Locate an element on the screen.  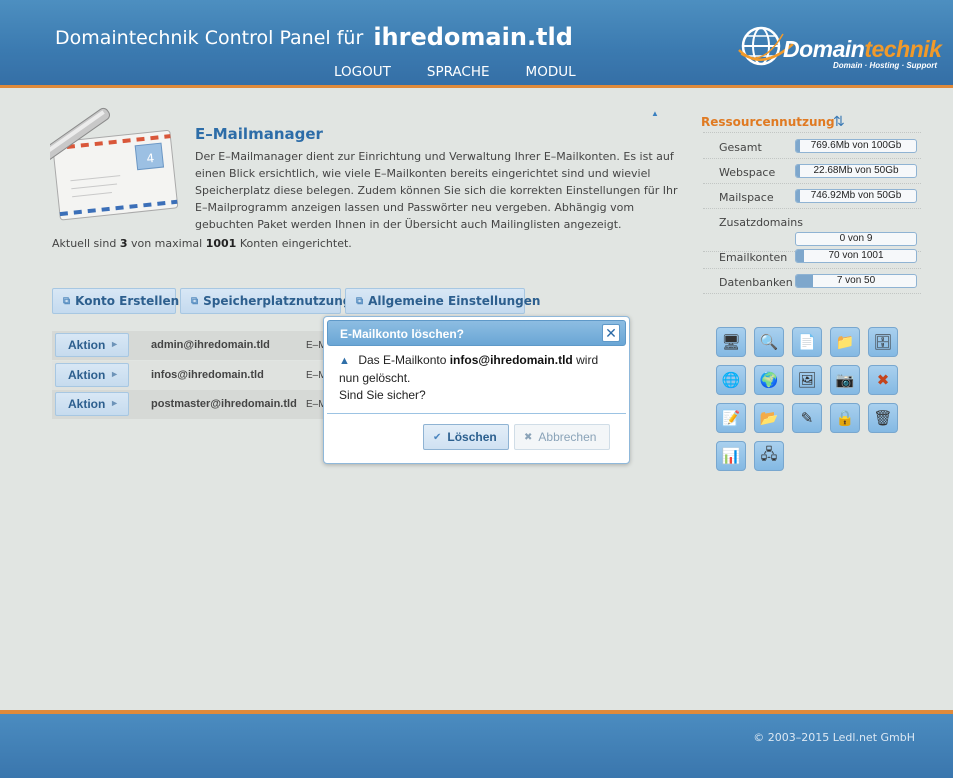
usage-value: 769.6Mb von 100Gb is located at coordinates (856, 145).